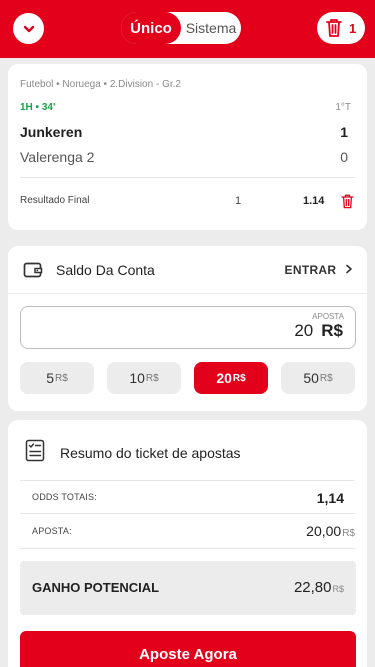  I want to click on checklist-icon, so click(35, 450).